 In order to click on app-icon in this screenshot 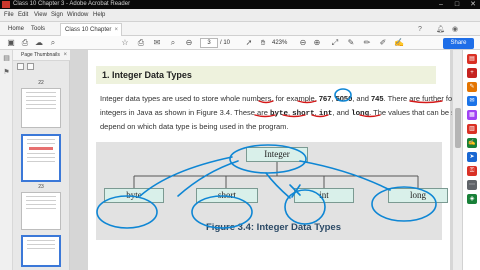, I will do `click(6, 4)`.